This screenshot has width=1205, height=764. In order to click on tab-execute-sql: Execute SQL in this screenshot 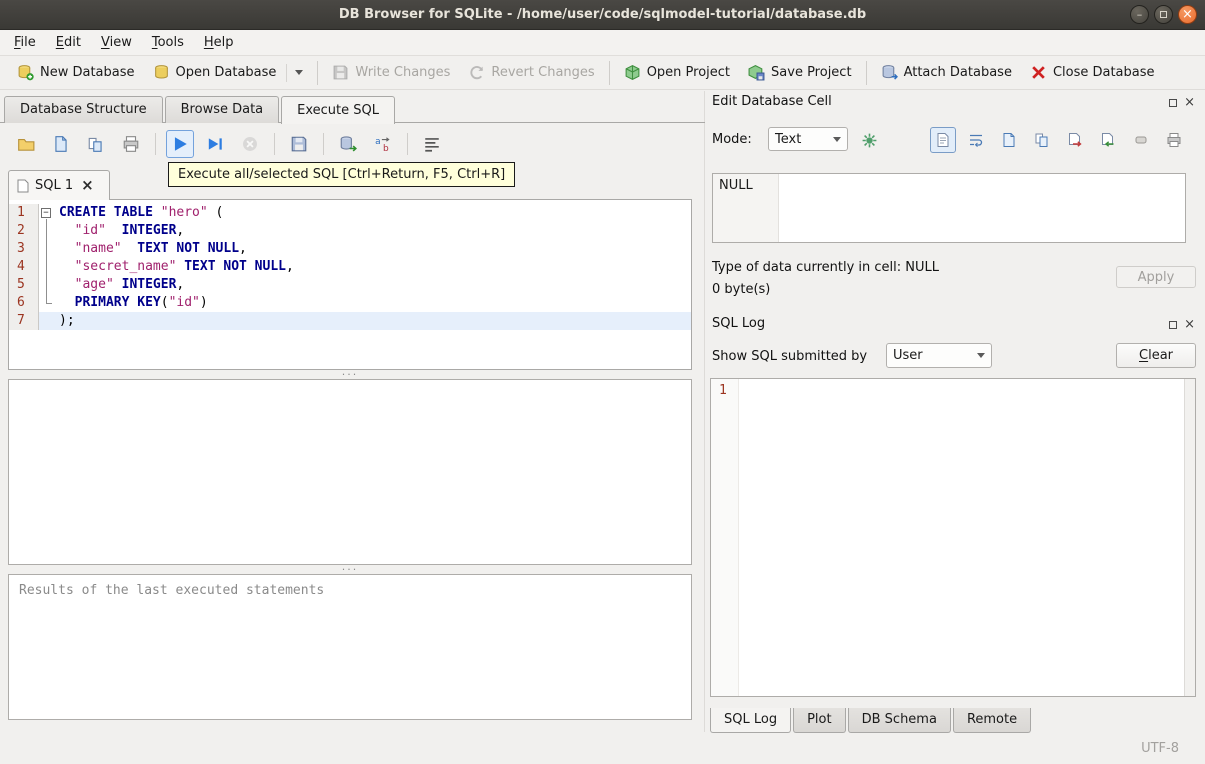, I will do `click(338, 110)`.